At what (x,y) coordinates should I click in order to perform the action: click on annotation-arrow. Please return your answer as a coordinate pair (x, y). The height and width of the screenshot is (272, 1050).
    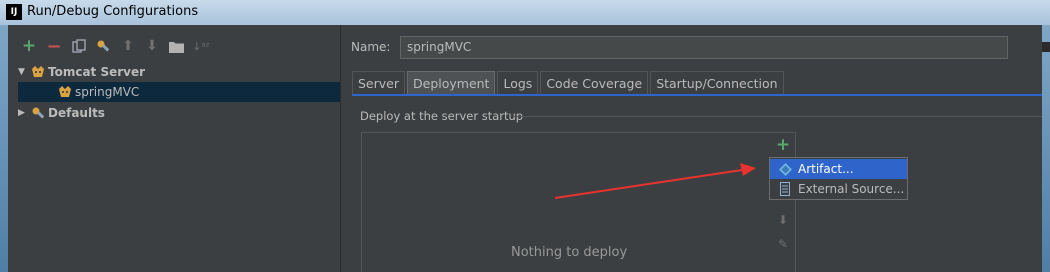
    Looking at the image, I should click on (655, 181).